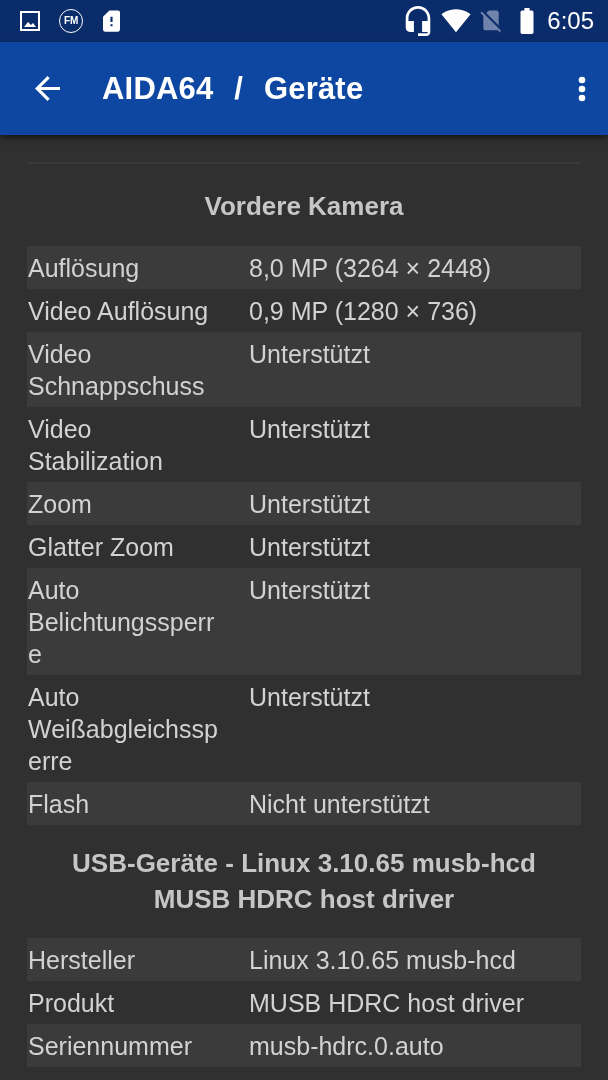 The width and height of the screenshot is (608, 1080). I want to click on more-options-icon, so click(582, 88).